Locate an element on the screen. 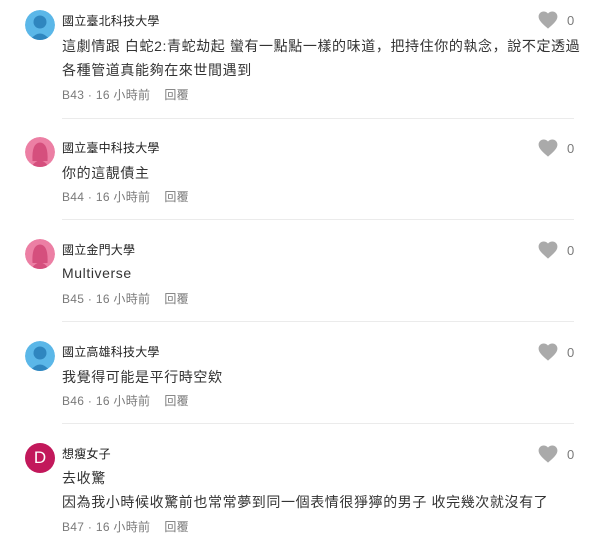  comment-text: Multiverse is located at coordinates (97, 273).